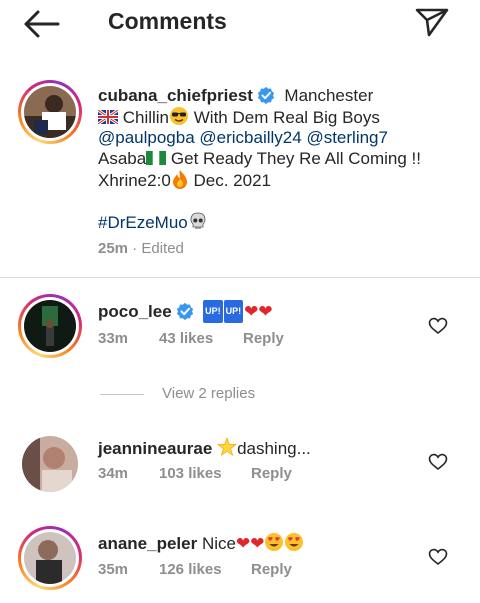  I want to click on caption-line-3: @paulpogba @ericbailly24 @sterling7, so click(243, 137).